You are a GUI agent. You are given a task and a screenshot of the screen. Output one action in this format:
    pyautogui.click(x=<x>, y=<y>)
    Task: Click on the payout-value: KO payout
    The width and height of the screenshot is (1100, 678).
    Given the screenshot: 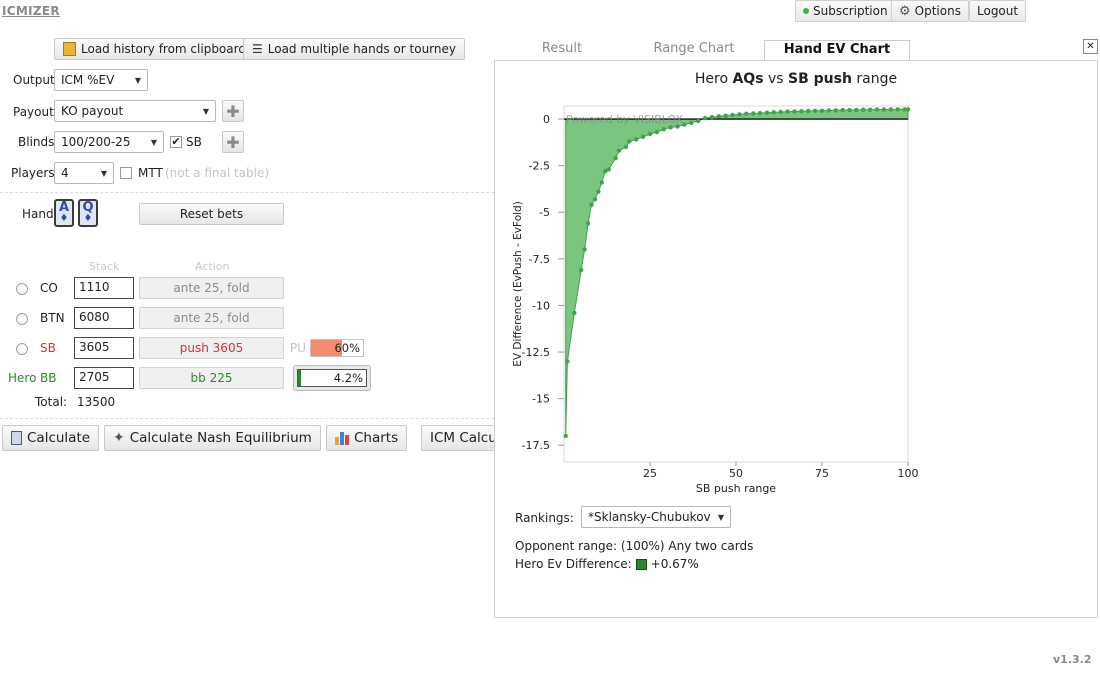 What is the action you would take?
    pyautogui.click(x=92, y=111)
    